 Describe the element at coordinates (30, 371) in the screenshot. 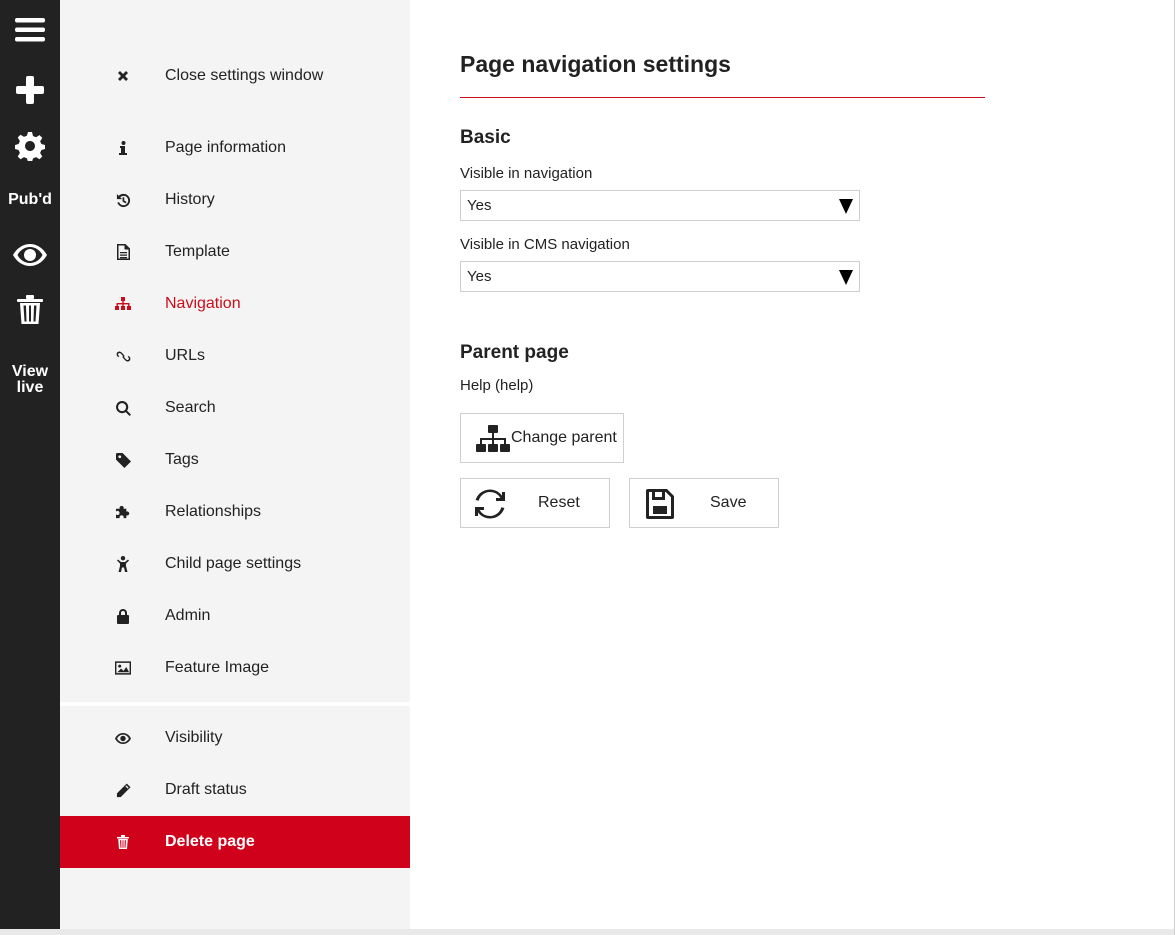

I see `view-live-label-line1: View` at that location.